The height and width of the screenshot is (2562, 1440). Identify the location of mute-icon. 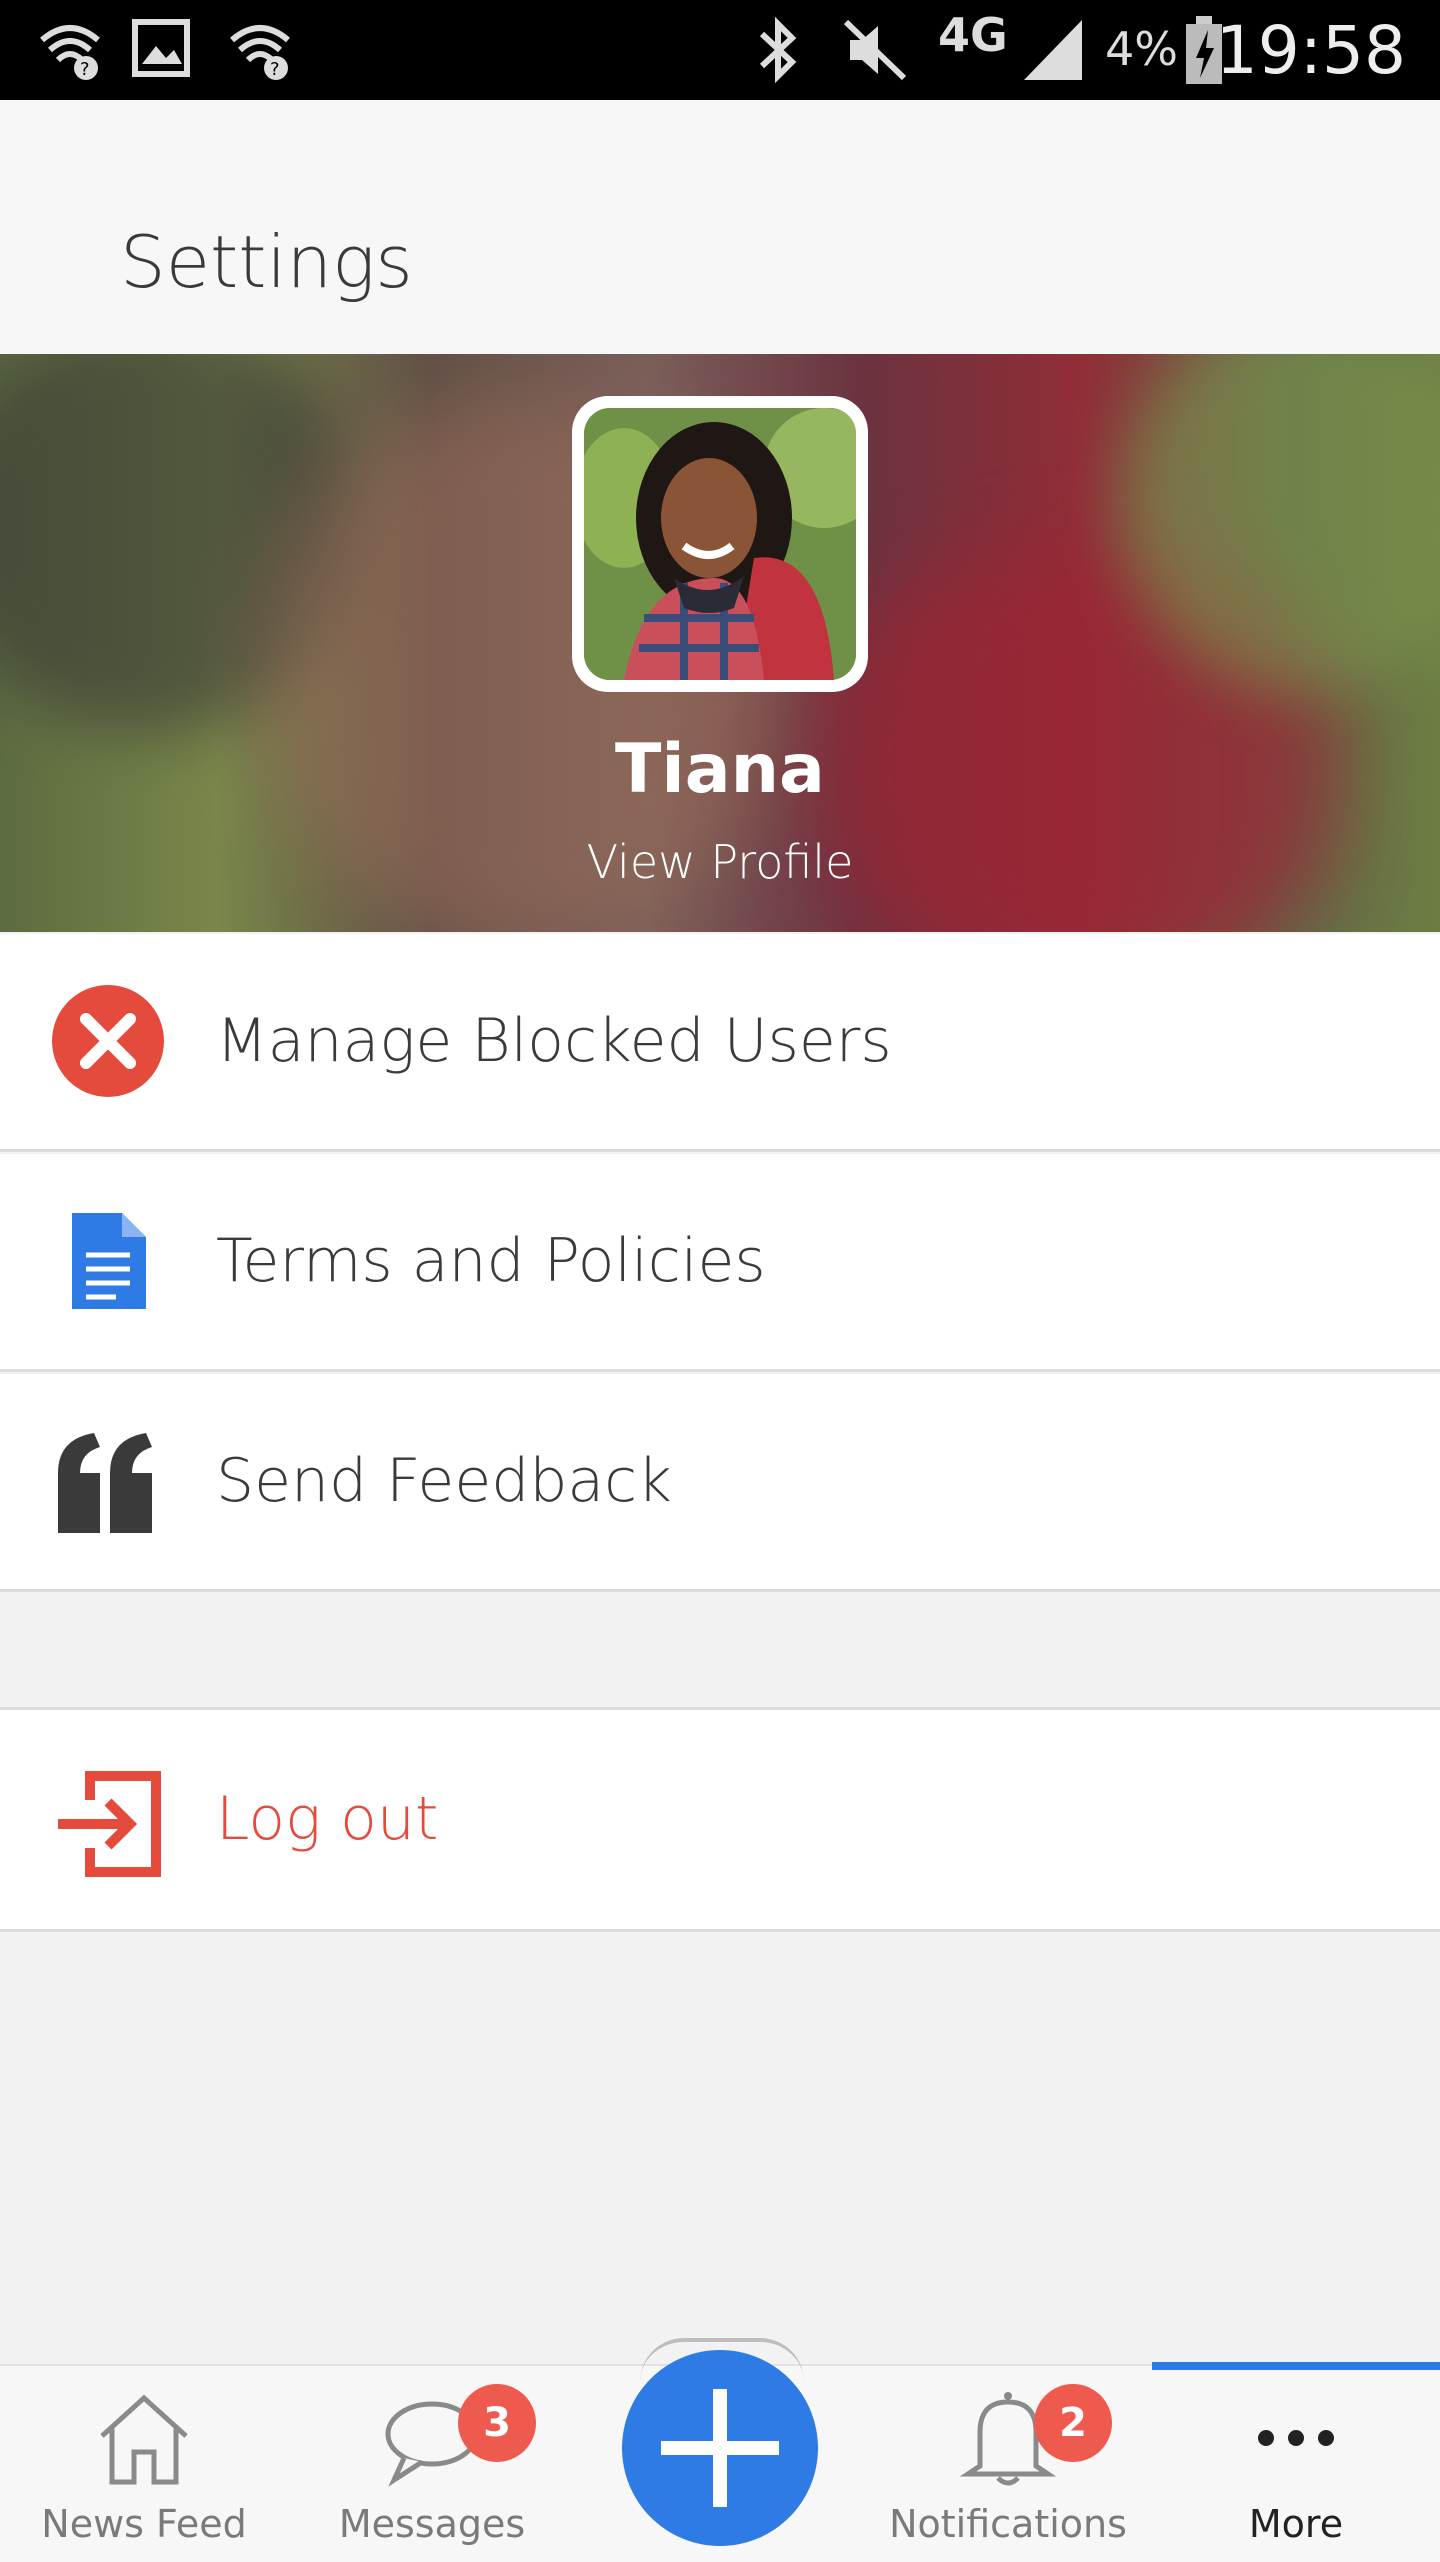
(875, 50).